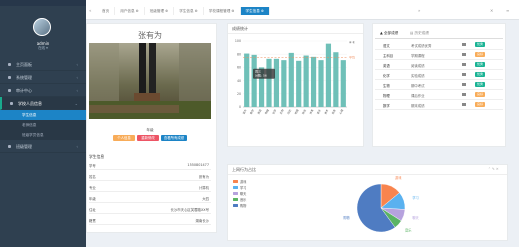 The width and height of the screenshot is (519, 247). What do you see at coordinates (491, 11) in the screenshot?
I see `close-tabs-button: ✕` at bounding box center [491, 11].